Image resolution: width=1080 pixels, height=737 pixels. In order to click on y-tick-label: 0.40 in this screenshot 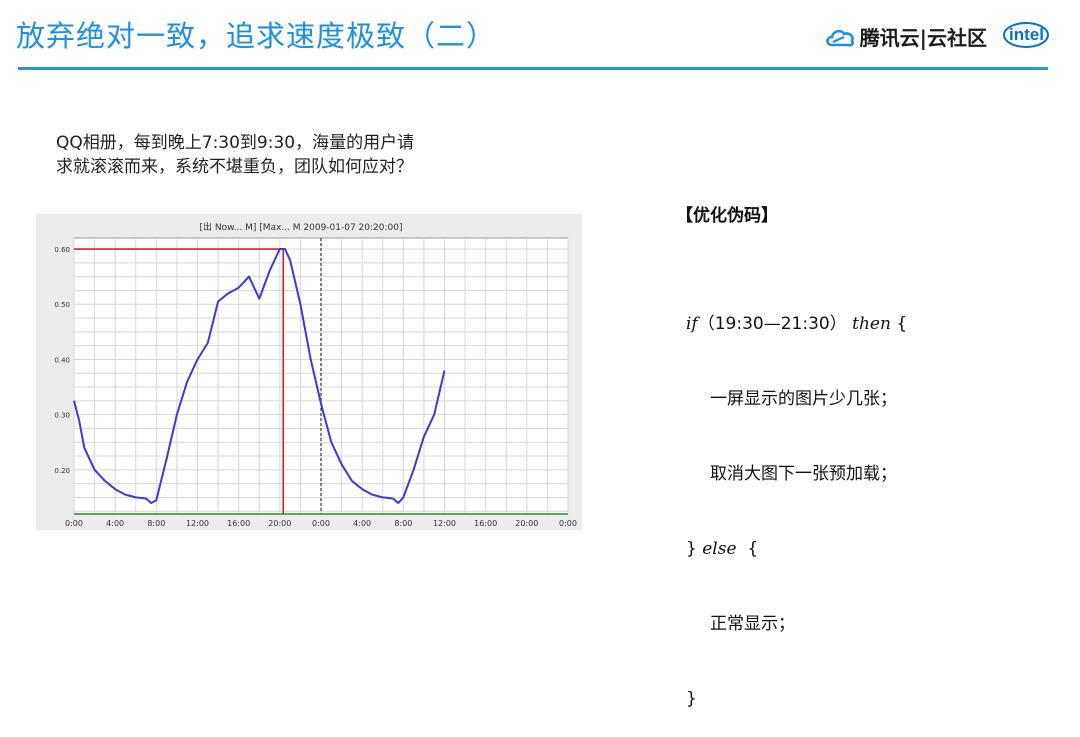, I will do `click(62, 360)`.